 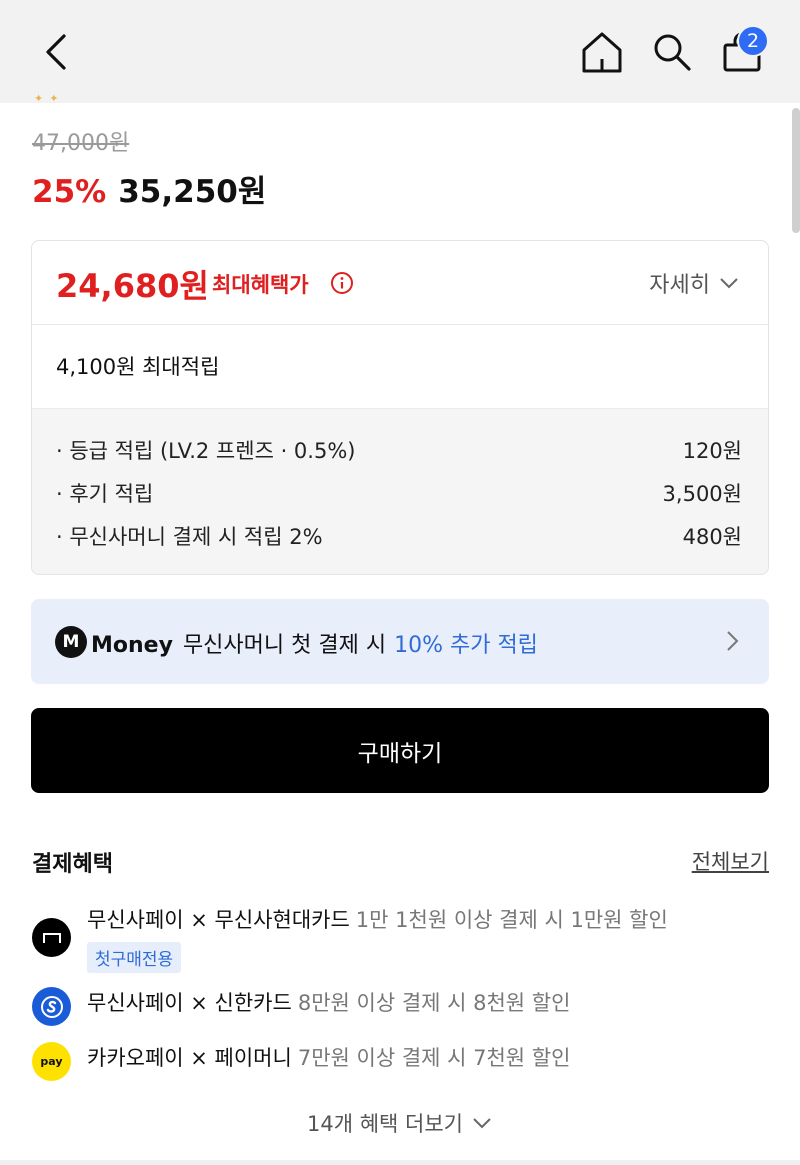 I want to click on chevron-left-icon, so click(x=56, y=52).